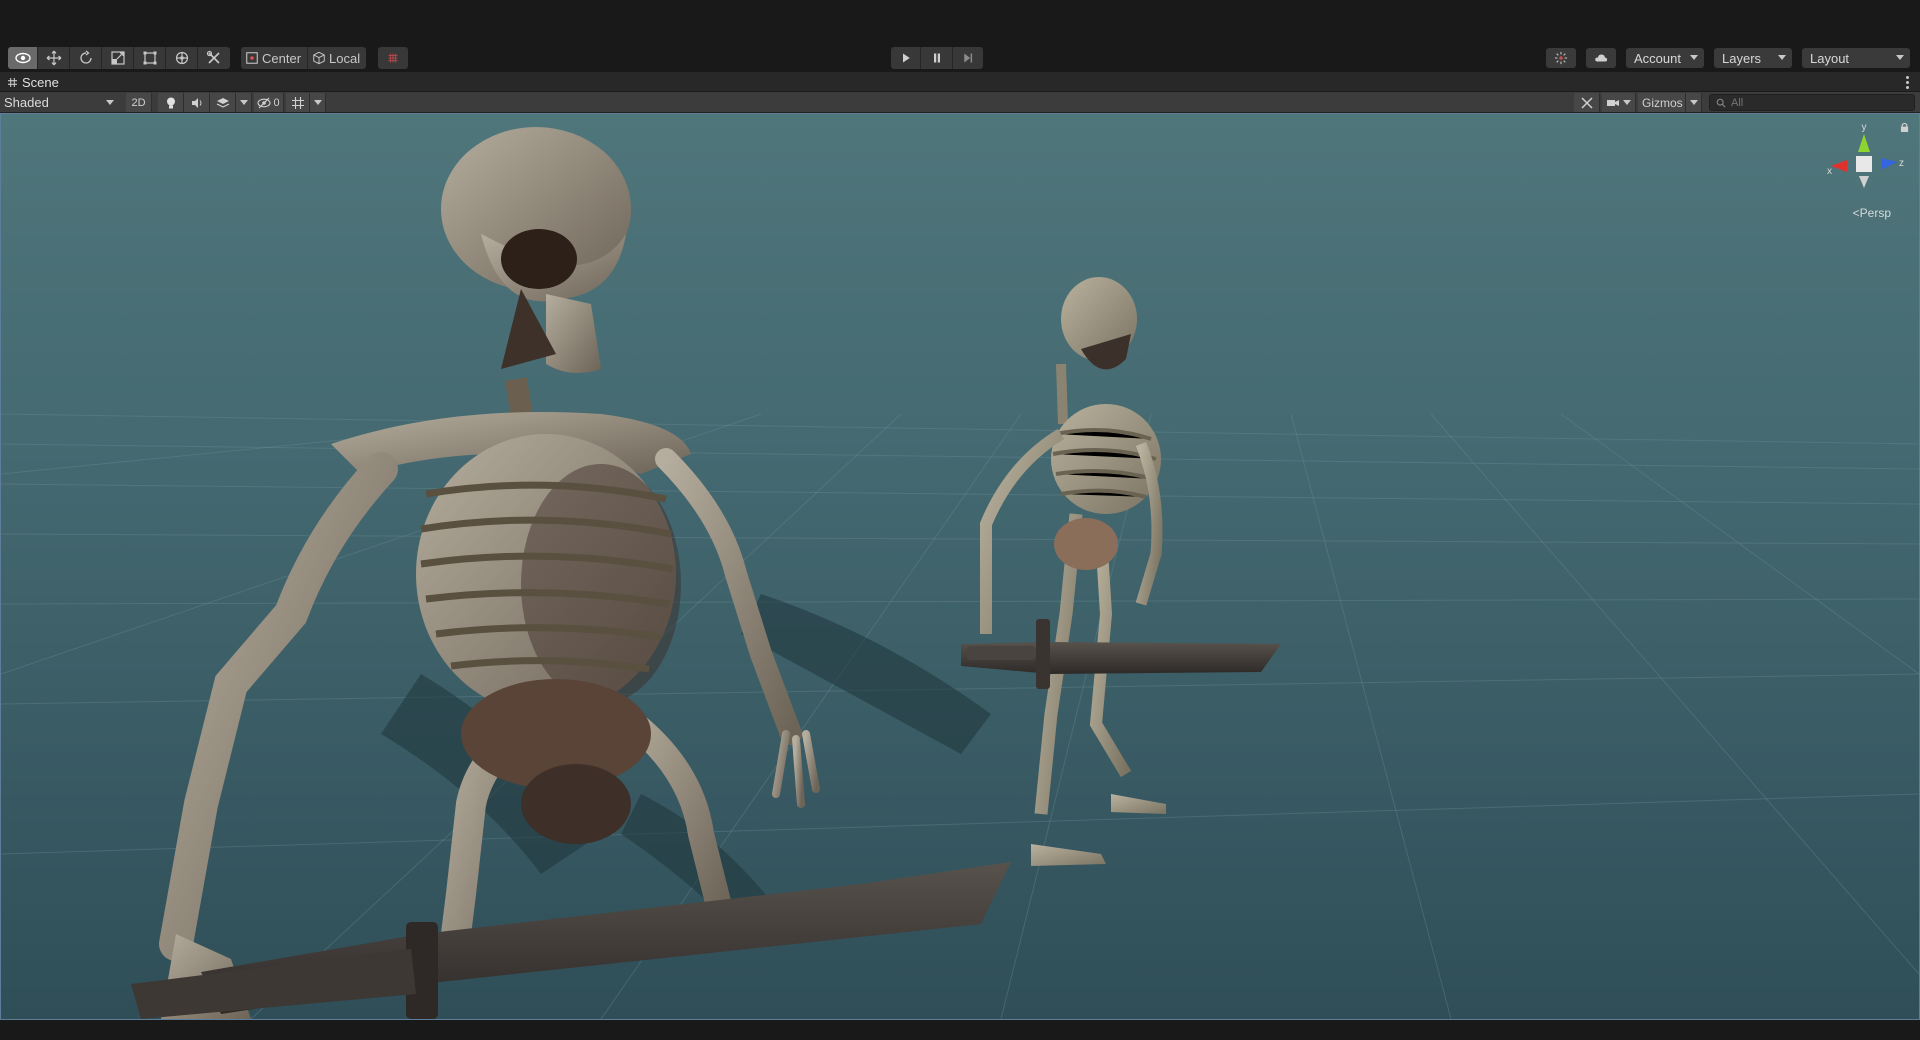 Image resolution: width=1920 pixels, height=1040 pixels. I want to click on pivot-mode-toggle: Center, so click(275, 58).